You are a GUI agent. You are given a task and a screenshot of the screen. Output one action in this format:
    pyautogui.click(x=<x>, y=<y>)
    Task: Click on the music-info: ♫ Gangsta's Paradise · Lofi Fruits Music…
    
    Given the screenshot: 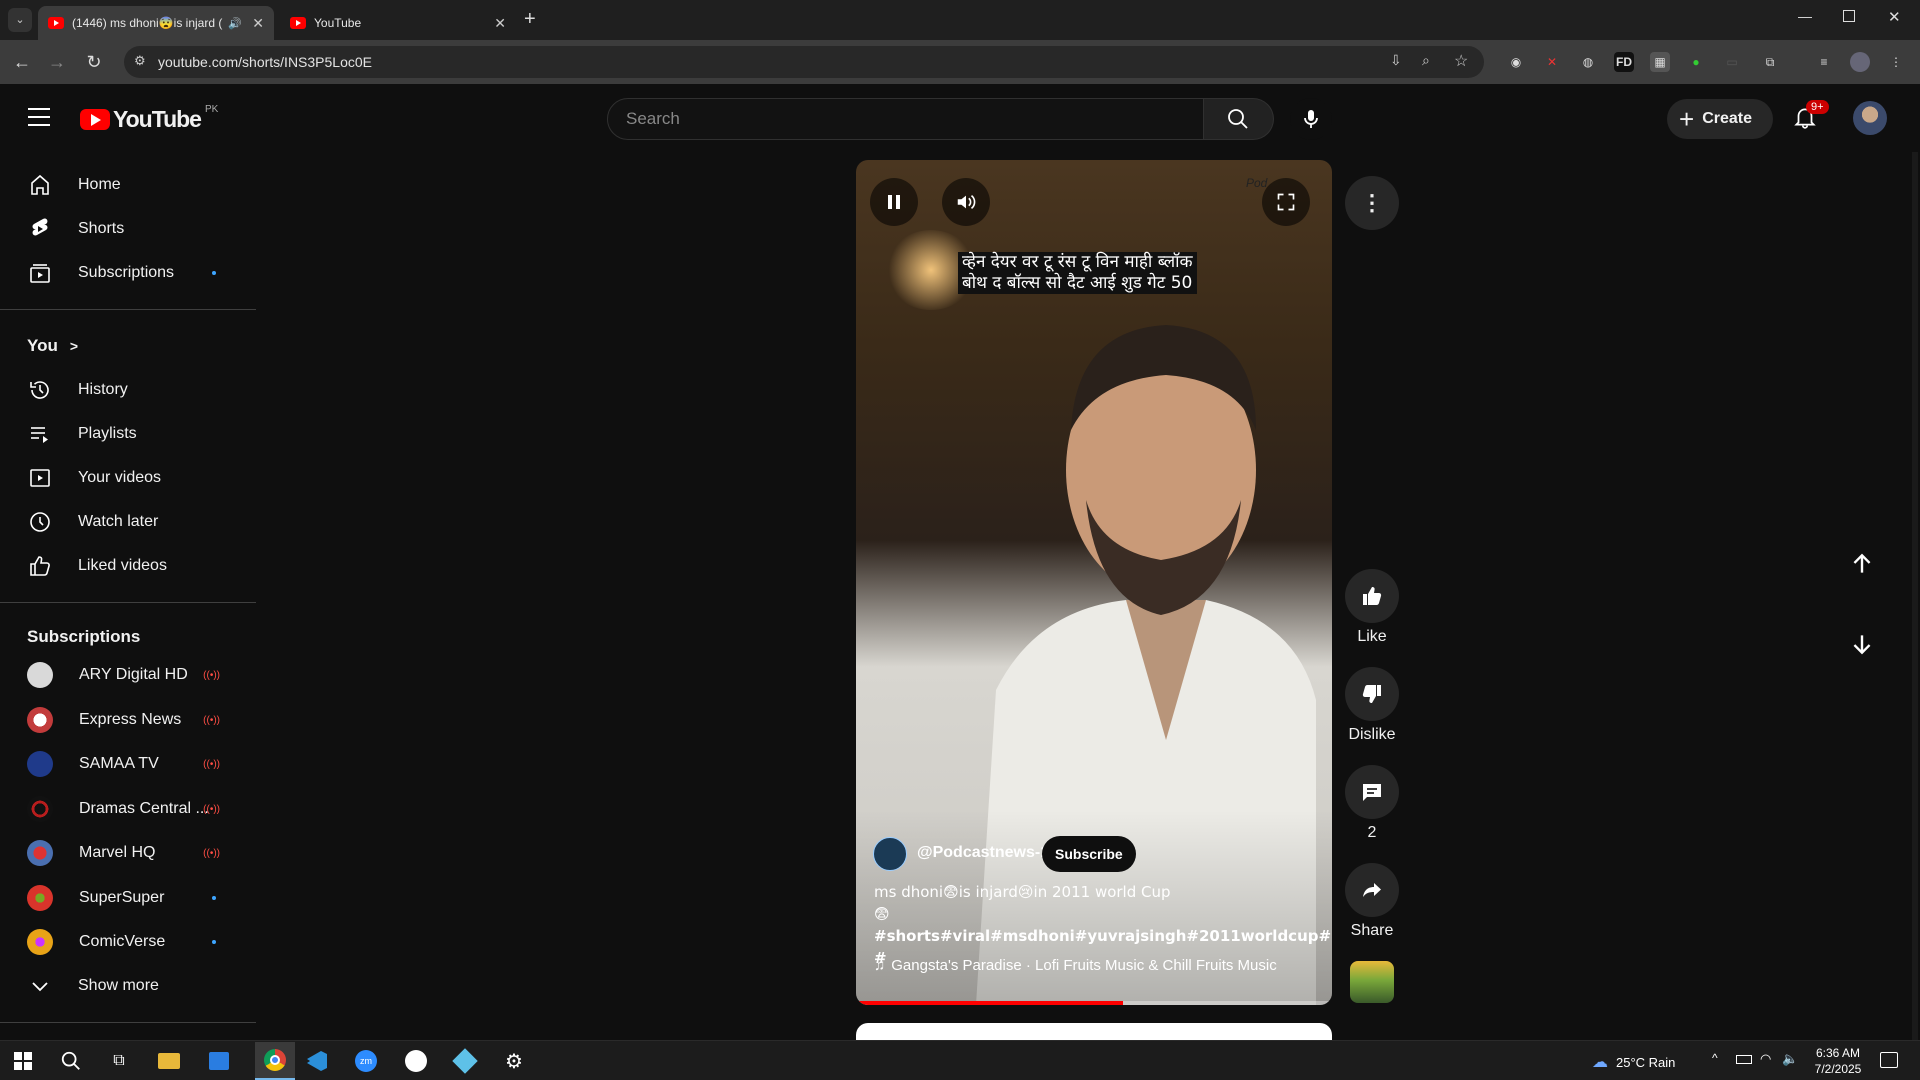 What is the action you would take?
    pyautogui.click(x=1075, y=965)
    